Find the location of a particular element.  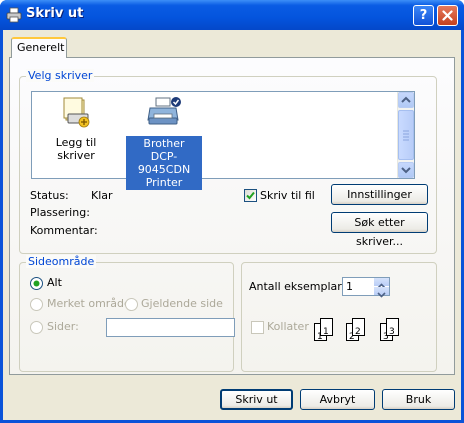

close-button is located at coordinates (447, 15).